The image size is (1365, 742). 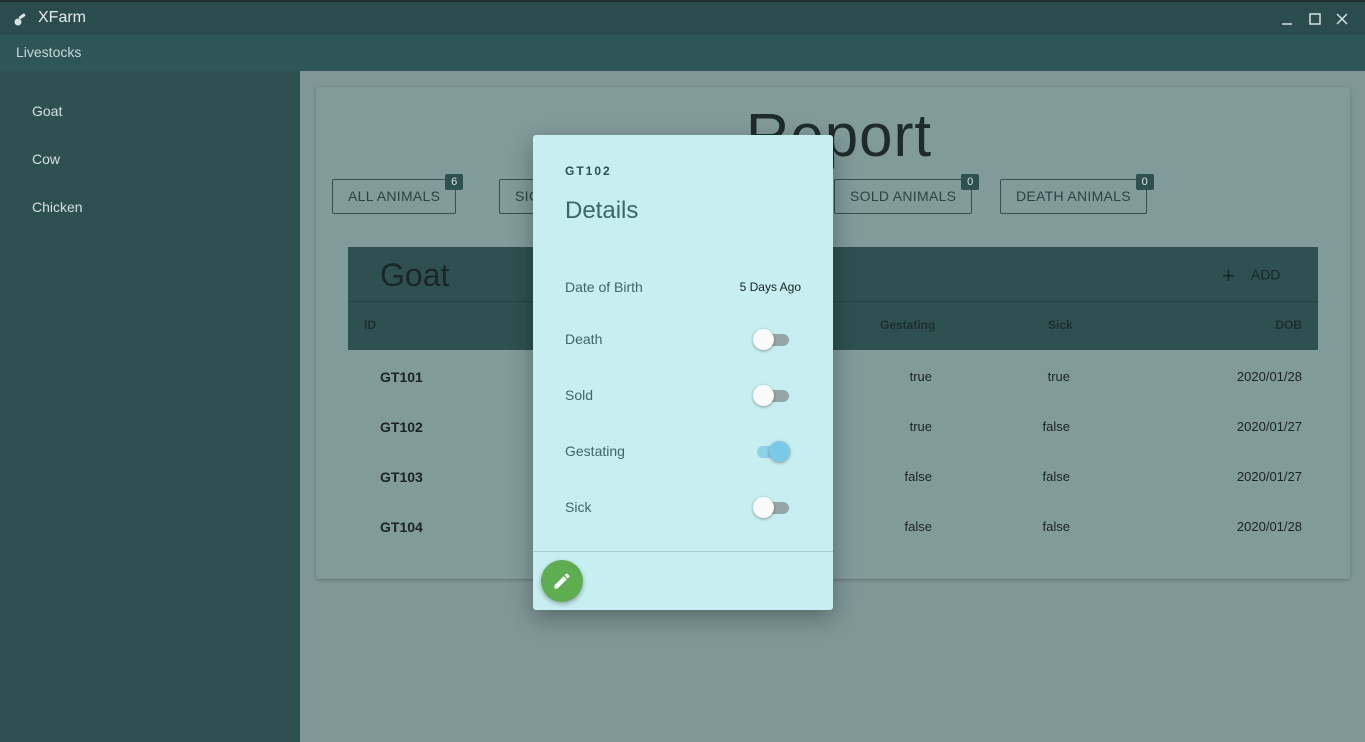 I want to click on column-header-id: ID, so click(x=370, y=325).